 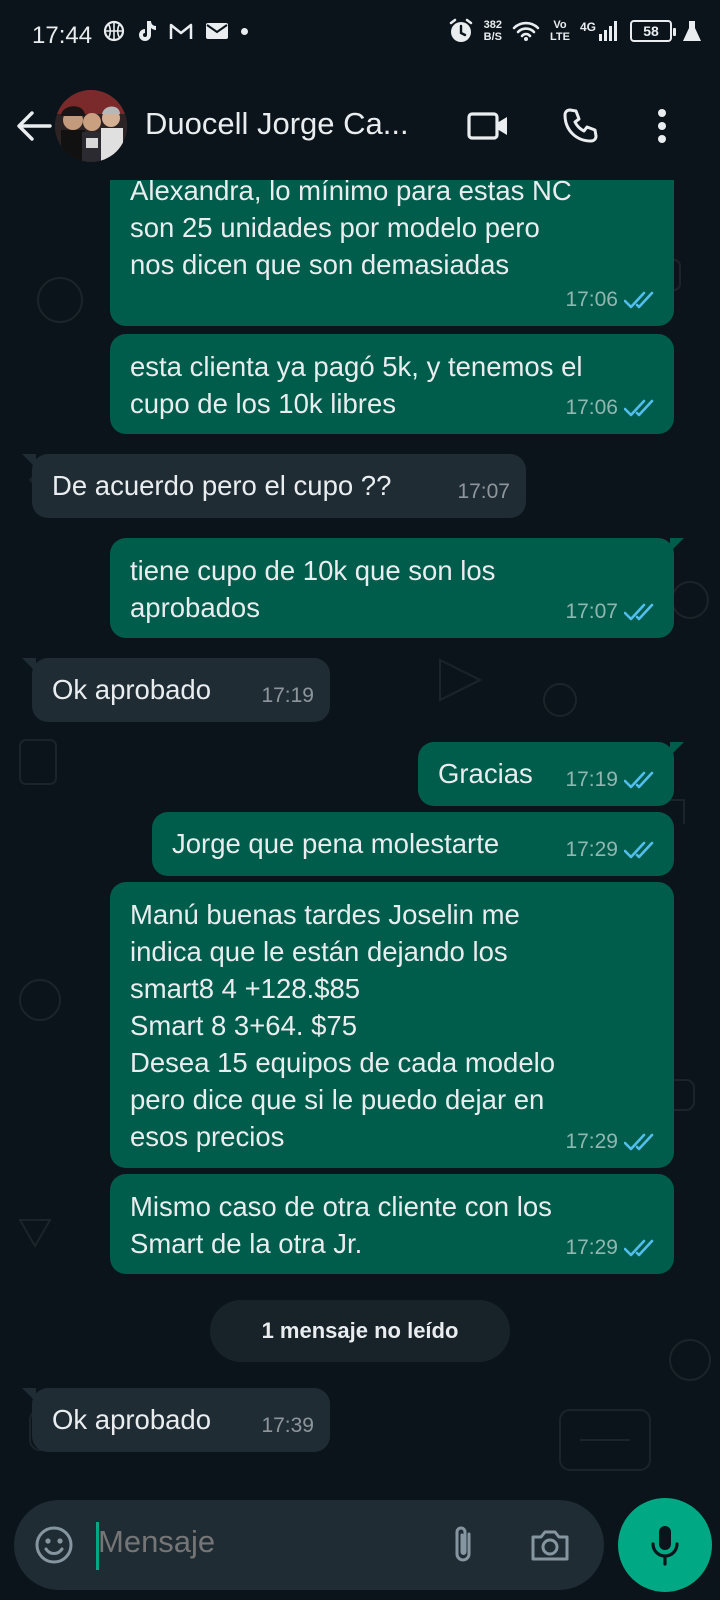 I want to click on basketball-icon, so click(x=114, y=31).